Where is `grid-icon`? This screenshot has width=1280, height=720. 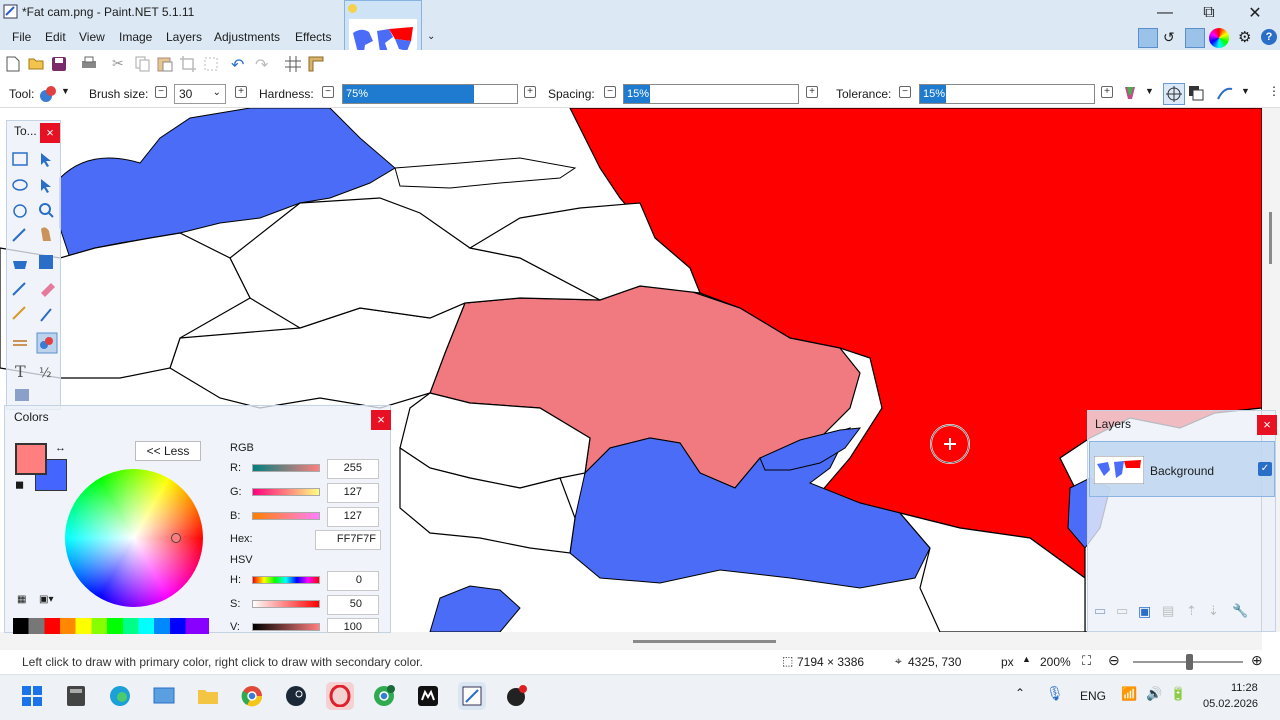 grid-icon is located at coordinates (294, 65).